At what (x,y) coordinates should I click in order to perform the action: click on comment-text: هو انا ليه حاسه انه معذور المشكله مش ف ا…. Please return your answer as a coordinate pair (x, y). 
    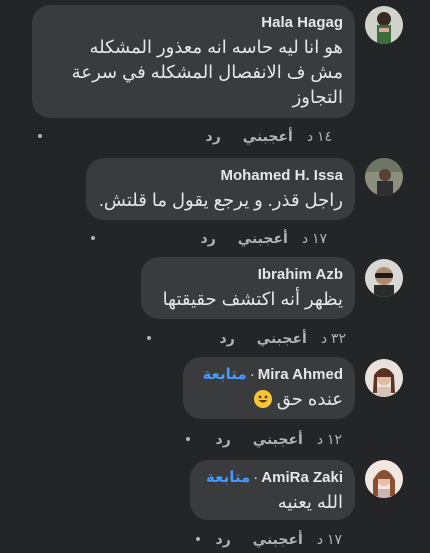
    Looking at the image, I should click on (207, 72).